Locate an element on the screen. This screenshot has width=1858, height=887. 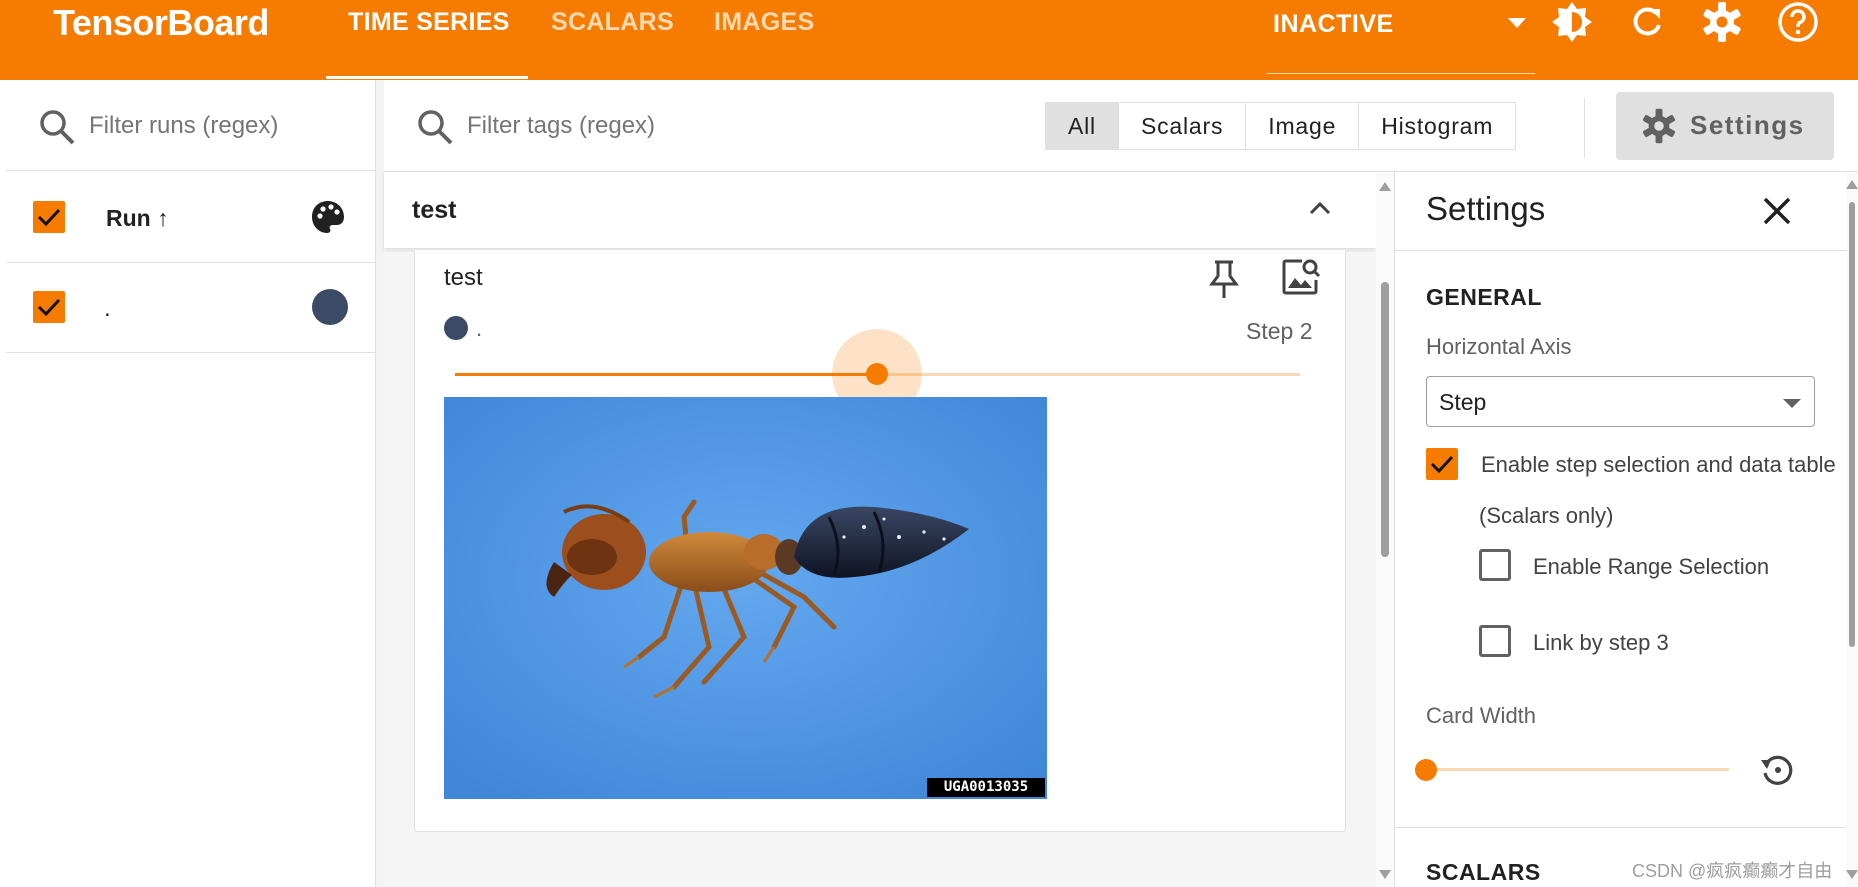
run-column-header: Run ↑ is located at coordinates (137, 218).